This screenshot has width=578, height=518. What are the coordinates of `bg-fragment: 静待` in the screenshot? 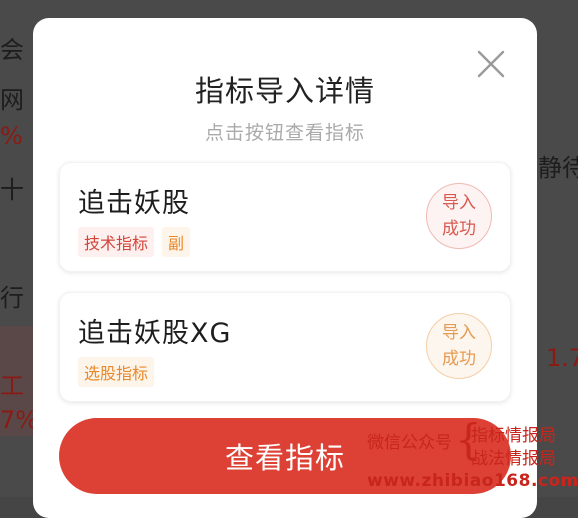 It's located at (558, 168).